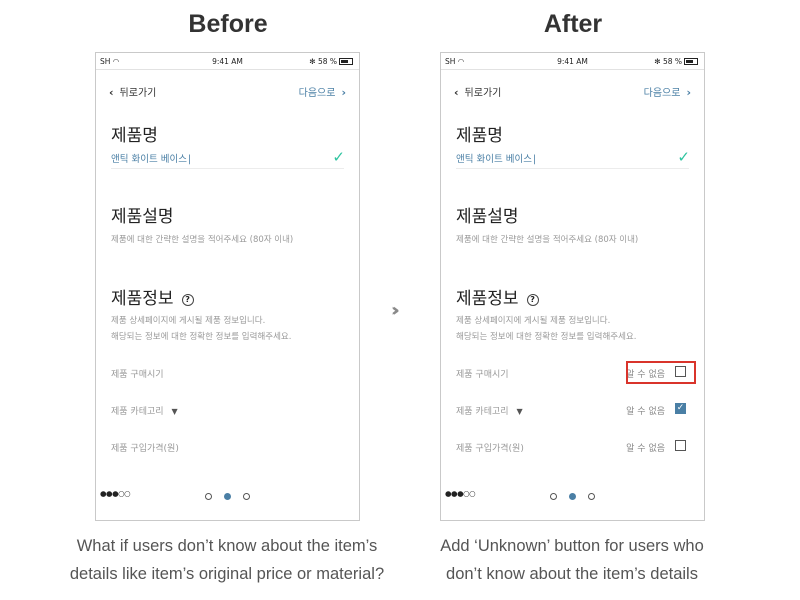 This screenshot has height=600, width=800. I want to click on field-purchase-price: 제품 구입가격(원), so click(227, 447).